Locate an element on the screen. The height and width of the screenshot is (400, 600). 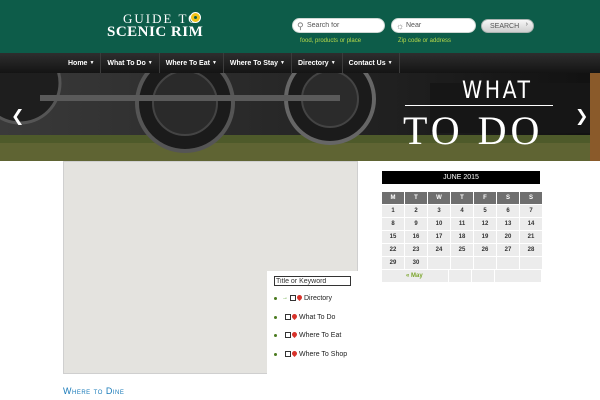
calendar-day: 23 is located at coordinates (416, 250).